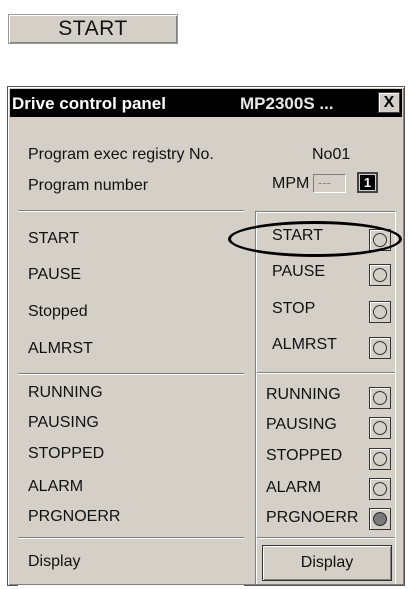 Image resolution: width=408 pixels, height=589 pixels. I want to click on pause-command-button, so click(380, 275).